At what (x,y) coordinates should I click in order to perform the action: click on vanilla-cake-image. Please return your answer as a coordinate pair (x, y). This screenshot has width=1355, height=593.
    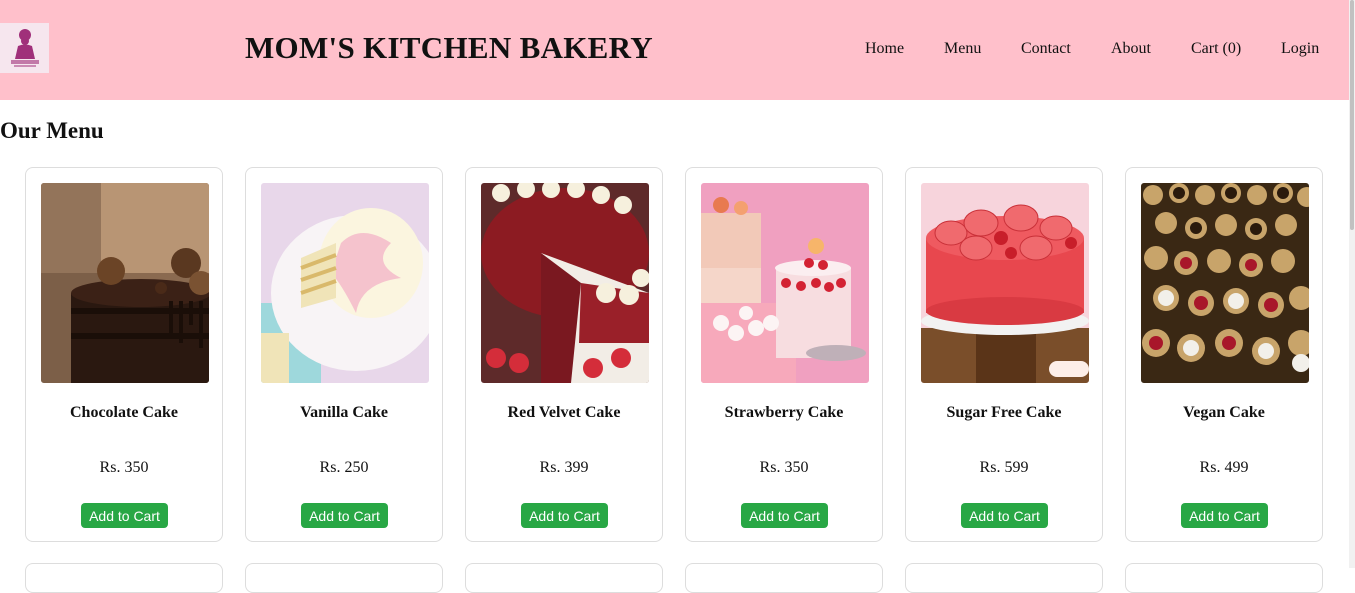
    Looking at the image, I should click on (345, 283).